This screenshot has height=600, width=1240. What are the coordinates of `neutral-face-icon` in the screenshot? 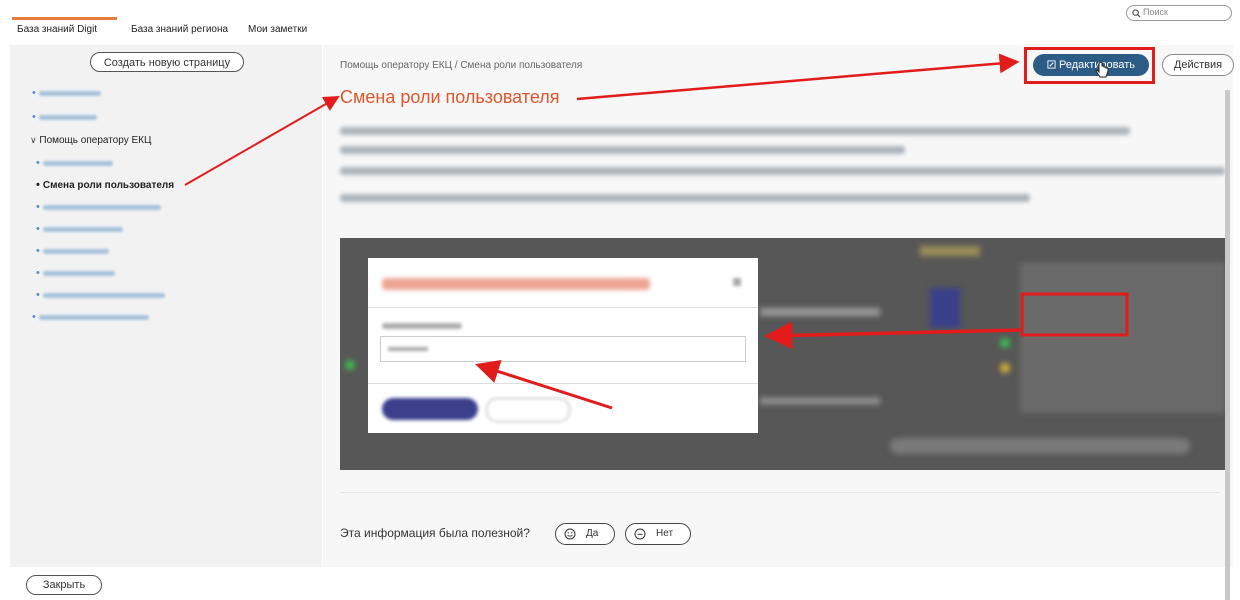 It's located at (640, 534).